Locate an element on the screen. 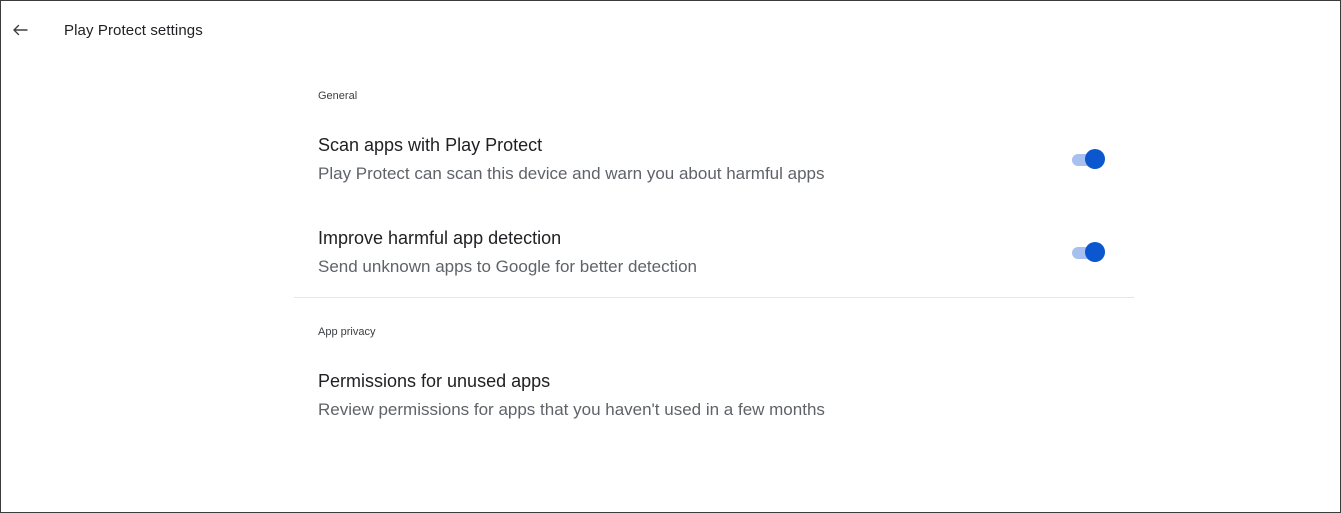 Image resolution: width=1341 pixels, height=513 pixels. setting-title: Scan apps with Play Protect is located at coordinates (430, 145).